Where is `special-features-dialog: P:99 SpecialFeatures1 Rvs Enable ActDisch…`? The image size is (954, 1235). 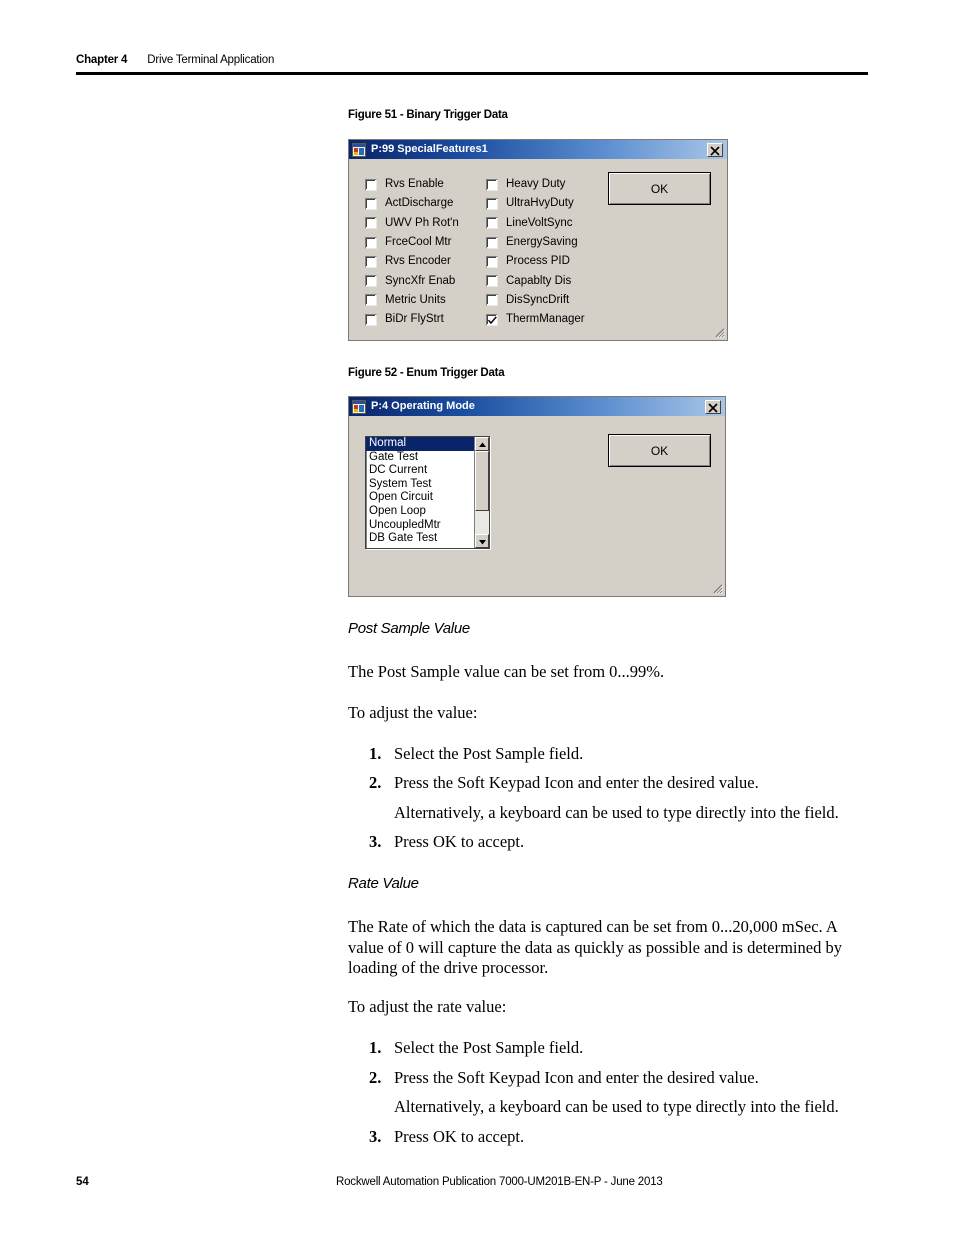
special-features-dialog: P:99 SpecialFeatures1 Rvs Enable ActDisch… is located at coordinates (538, 240).